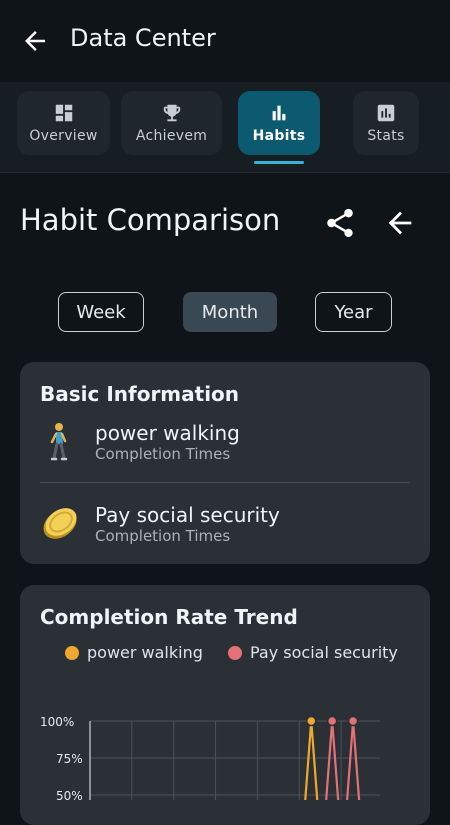 The image size is (450, 825). What do you see at coordinates (63, 136) in the screenshot?
I see `tab-label: Overview` at bounding box center [63, 136].